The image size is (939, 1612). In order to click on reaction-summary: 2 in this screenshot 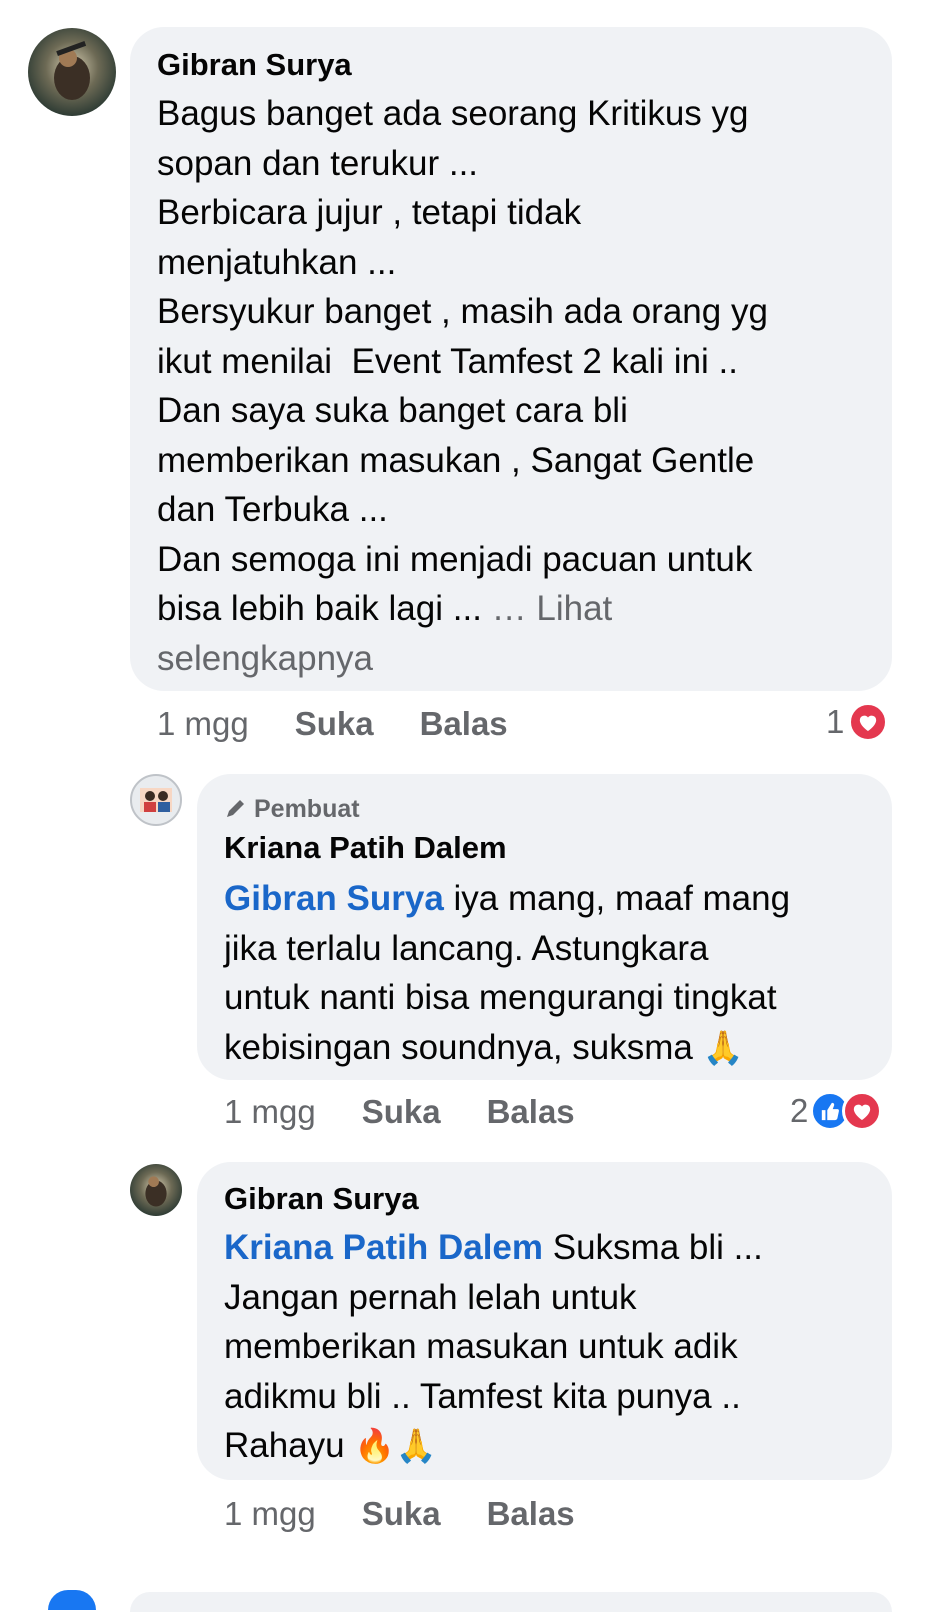, I will do `click(836, 1111)`.